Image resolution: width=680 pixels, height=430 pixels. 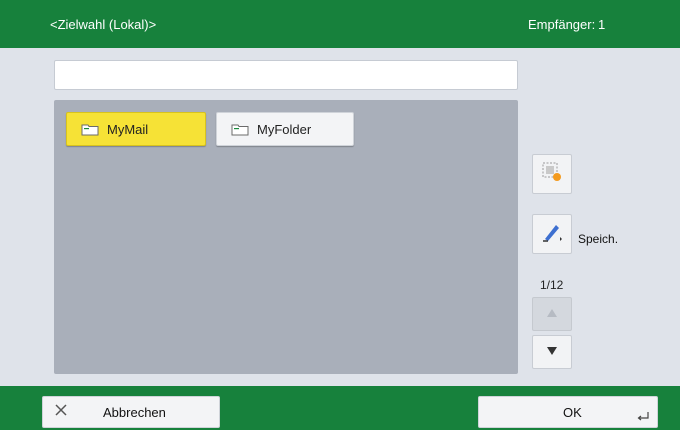 I want to click on mail-folder-icon, so click(x=90, y=129).